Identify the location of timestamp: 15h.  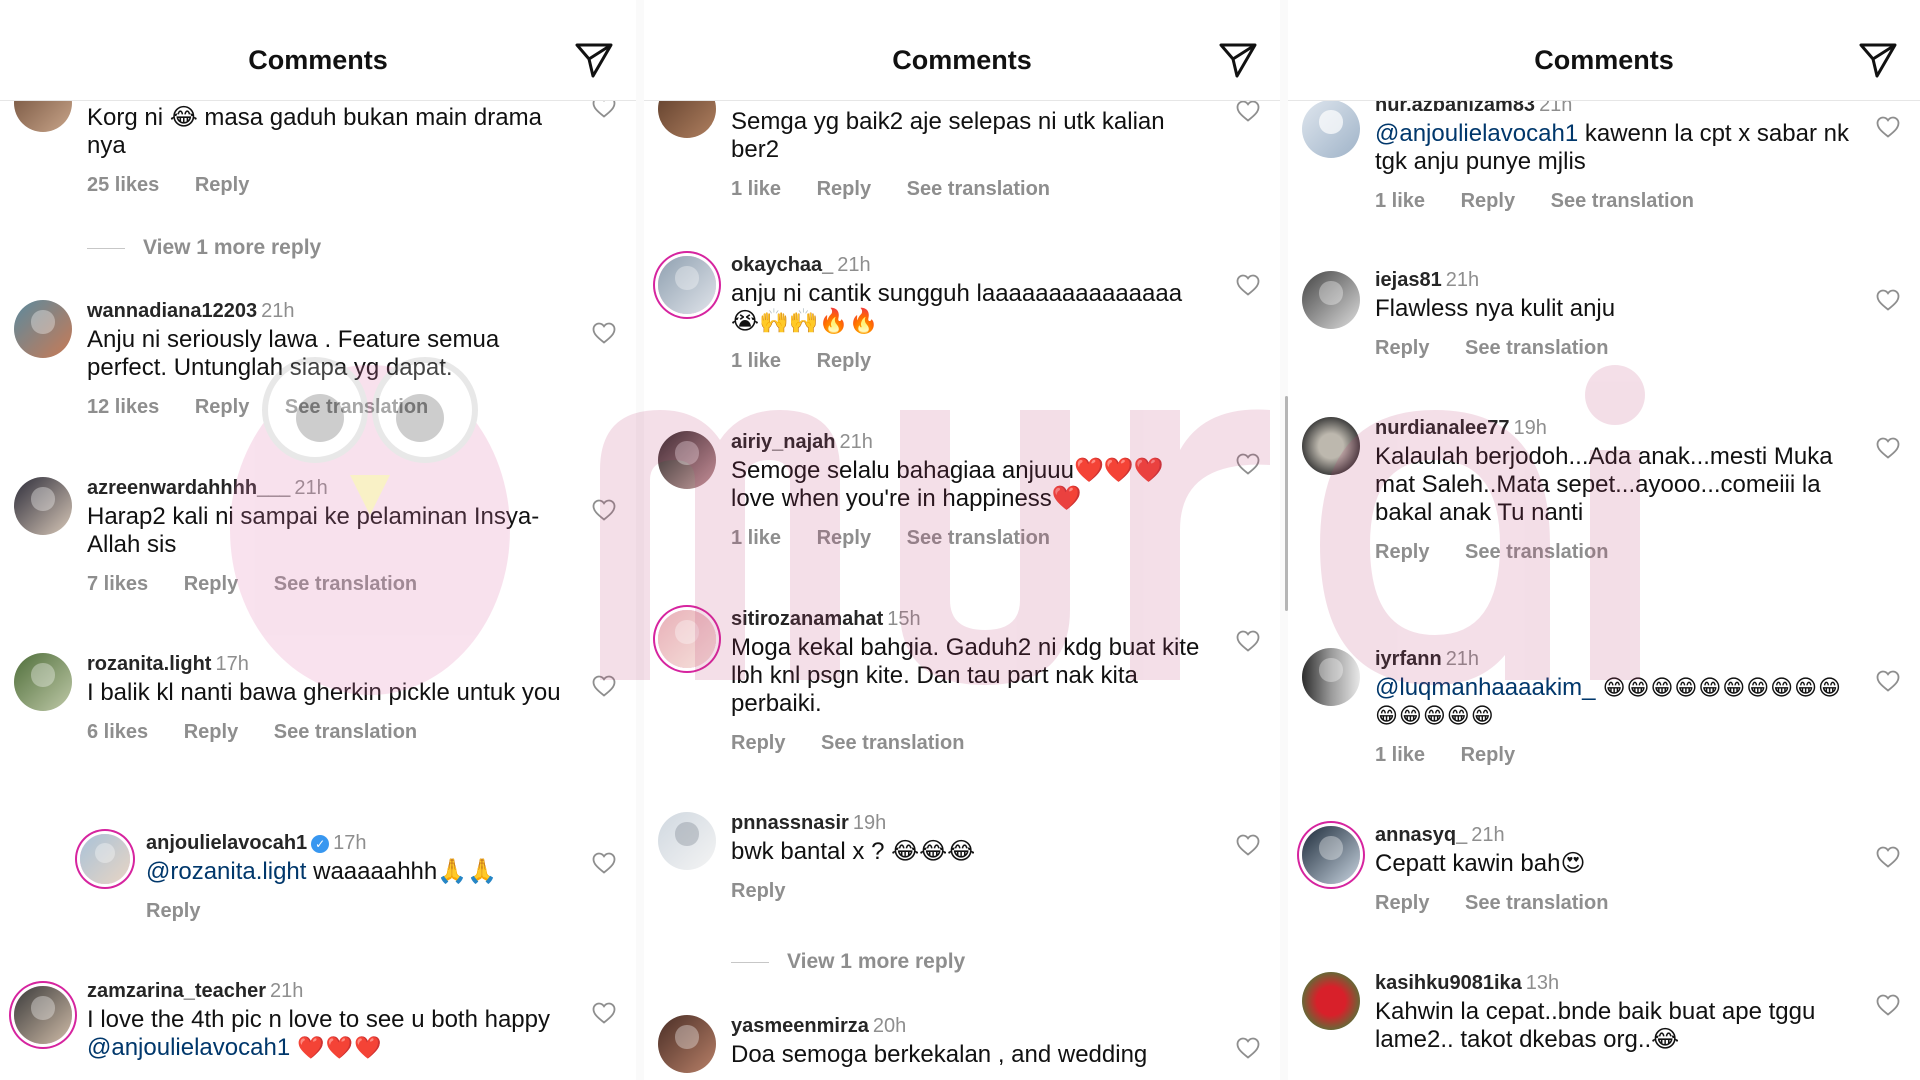
(904, 619).